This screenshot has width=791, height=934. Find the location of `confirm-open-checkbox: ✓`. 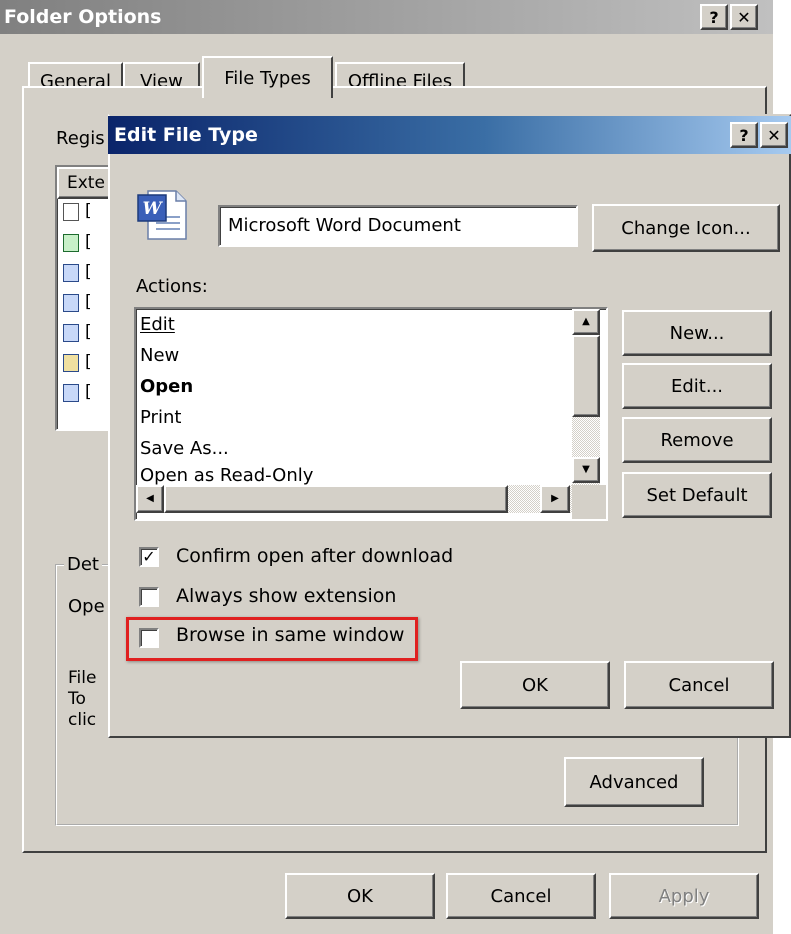

confirm-open-checkbox: ✓ is located at coordinates (149, 557).